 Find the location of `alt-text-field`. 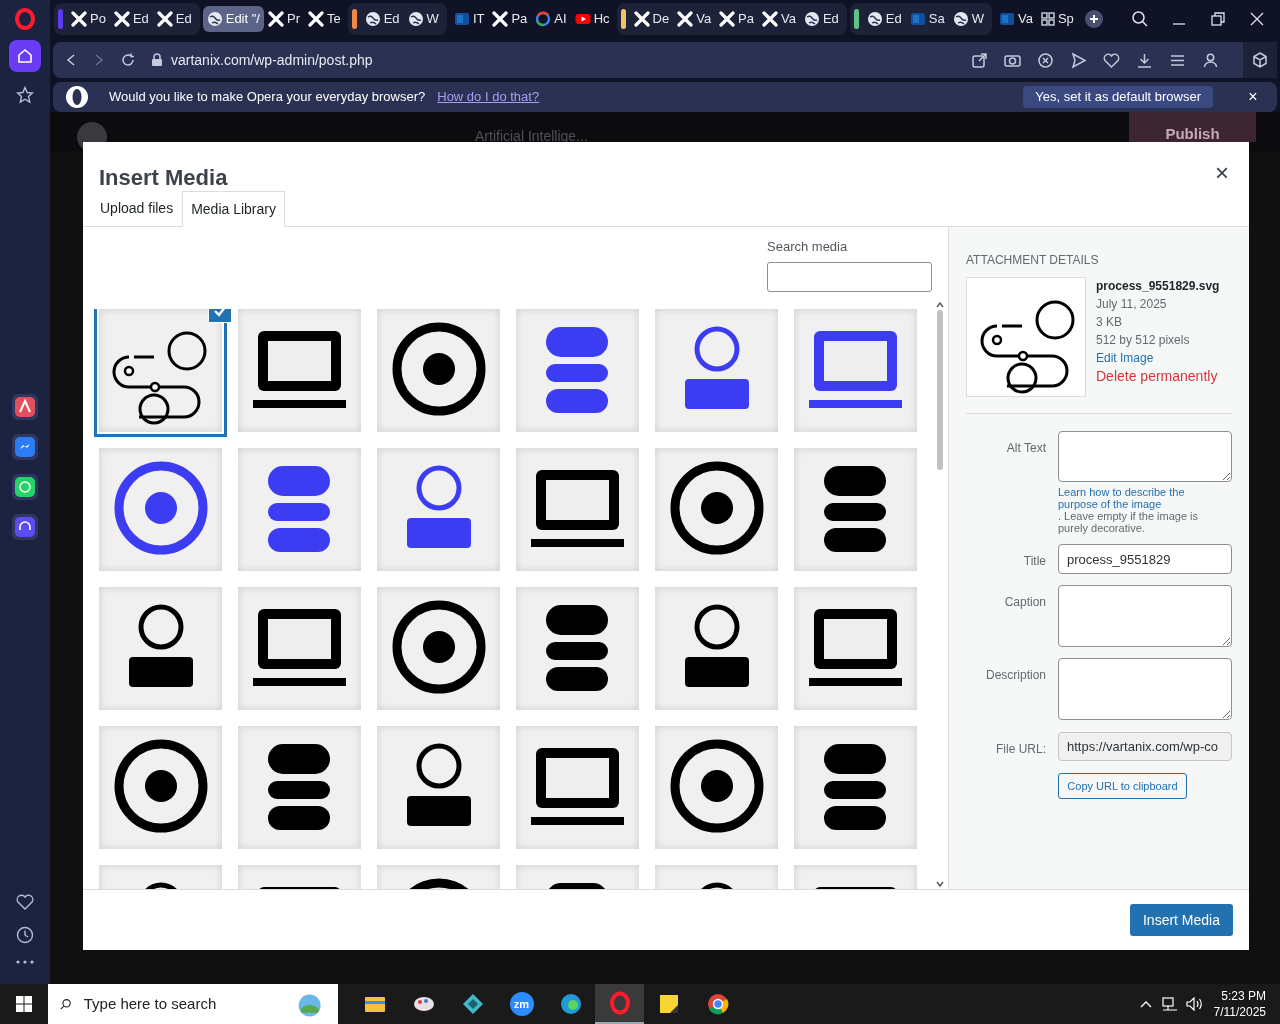

alt-text-field is located at coordinates (1145, 456).